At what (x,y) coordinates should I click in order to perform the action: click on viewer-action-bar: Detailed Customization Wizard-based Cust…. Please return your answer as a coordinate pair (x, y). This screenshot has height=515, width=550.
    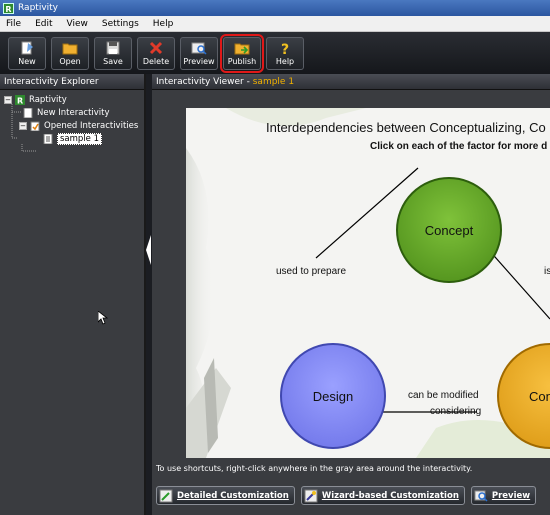
    Looking at the image, I should click on (353, 497).